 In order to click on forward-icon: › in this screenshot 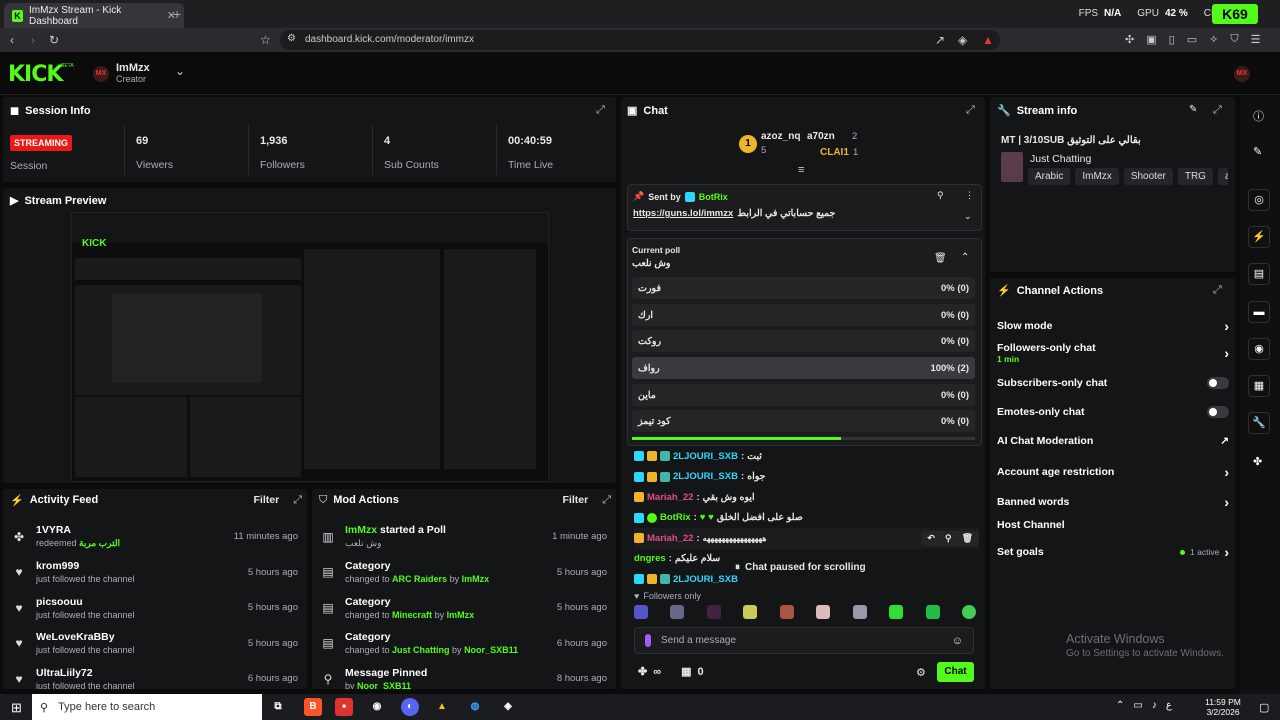, I will do `click(33, 40)`.